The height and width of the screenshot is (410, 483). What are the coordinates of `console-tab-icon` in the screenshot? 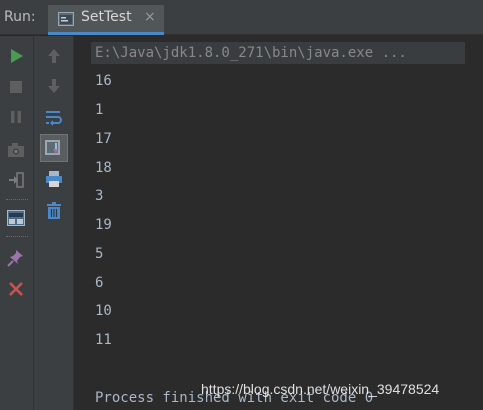 It's located at (66, 18).